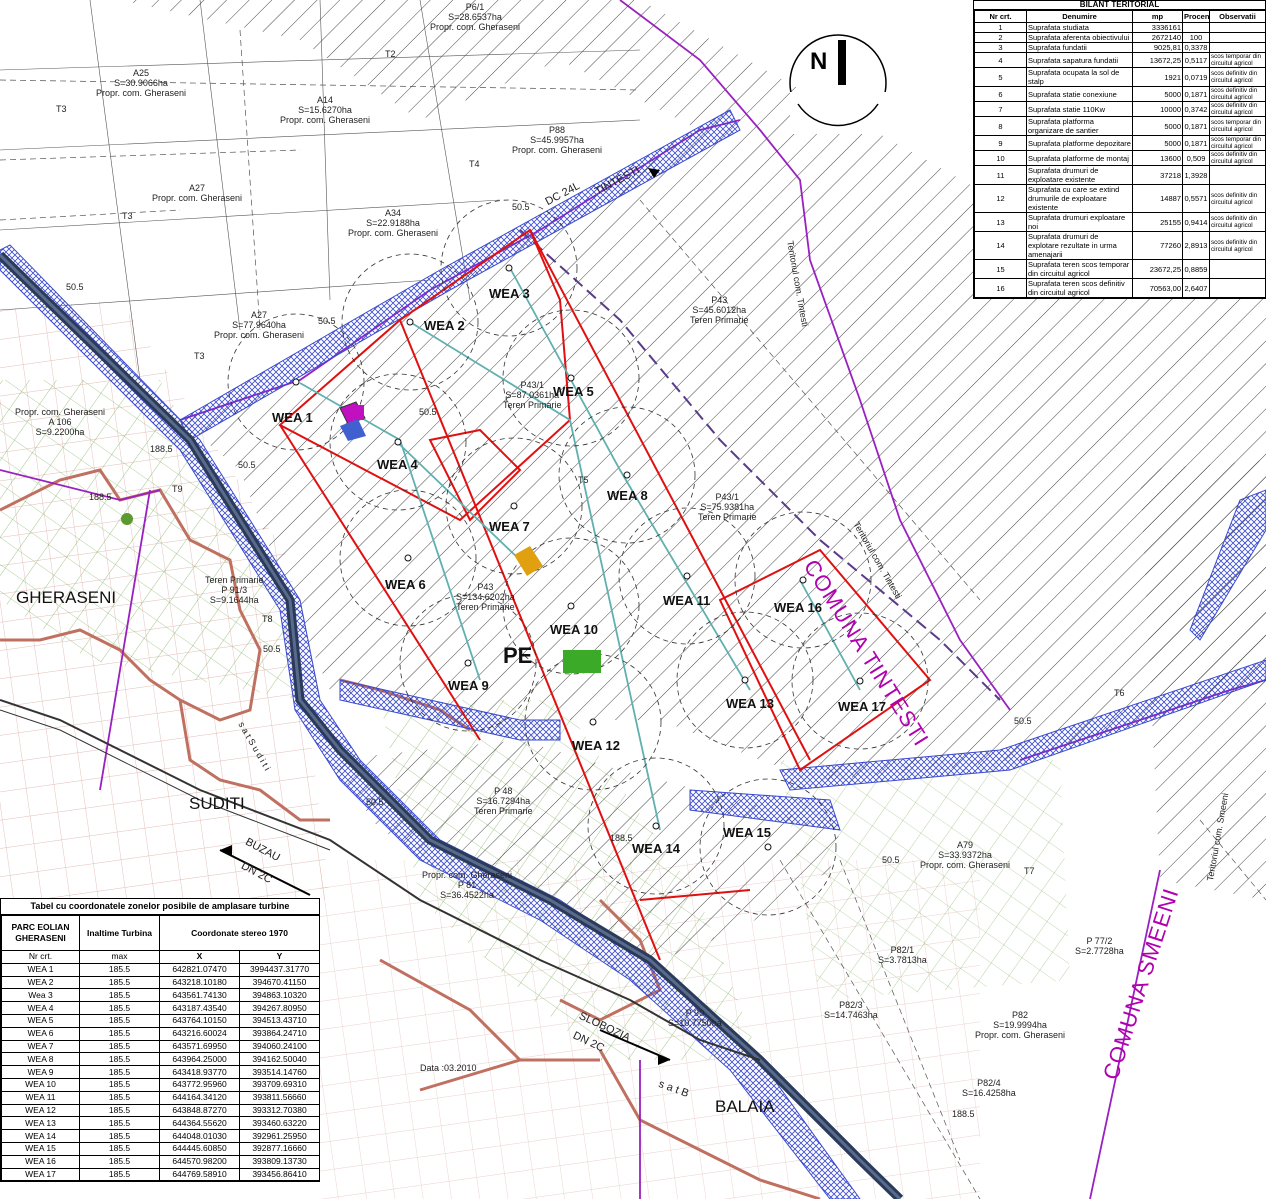 Image resolution: width=1266 pixels, height=1199 pixels. Describe the element at coordinates (1157, 198) in the screenshot. I see `bilant-cell: 14887` at that location.